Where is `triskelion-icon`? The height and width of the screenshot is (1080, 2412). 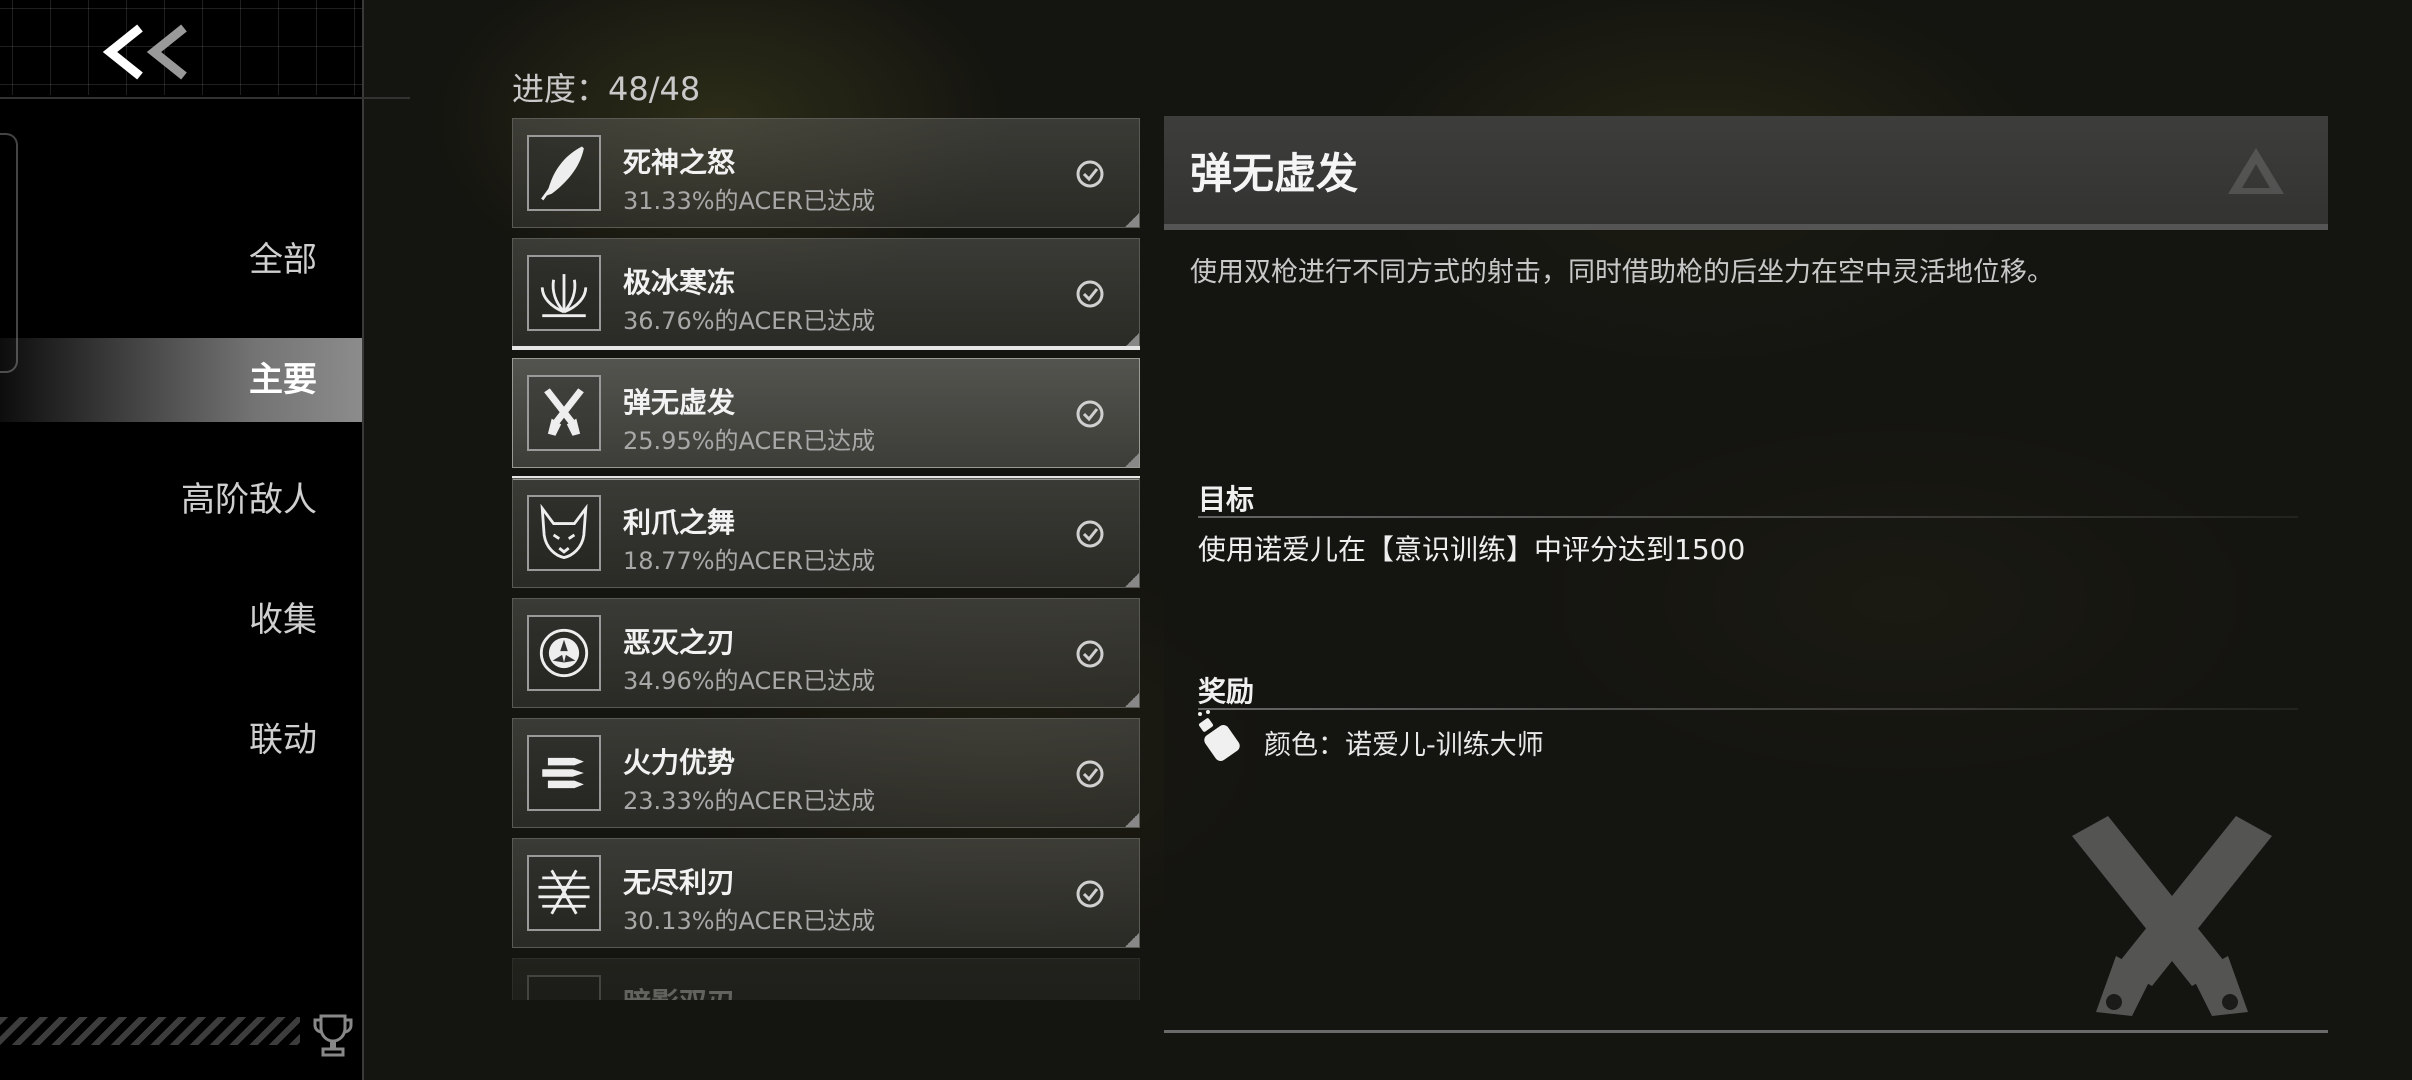 triskelion-icon is located at coordinates (564, 653).